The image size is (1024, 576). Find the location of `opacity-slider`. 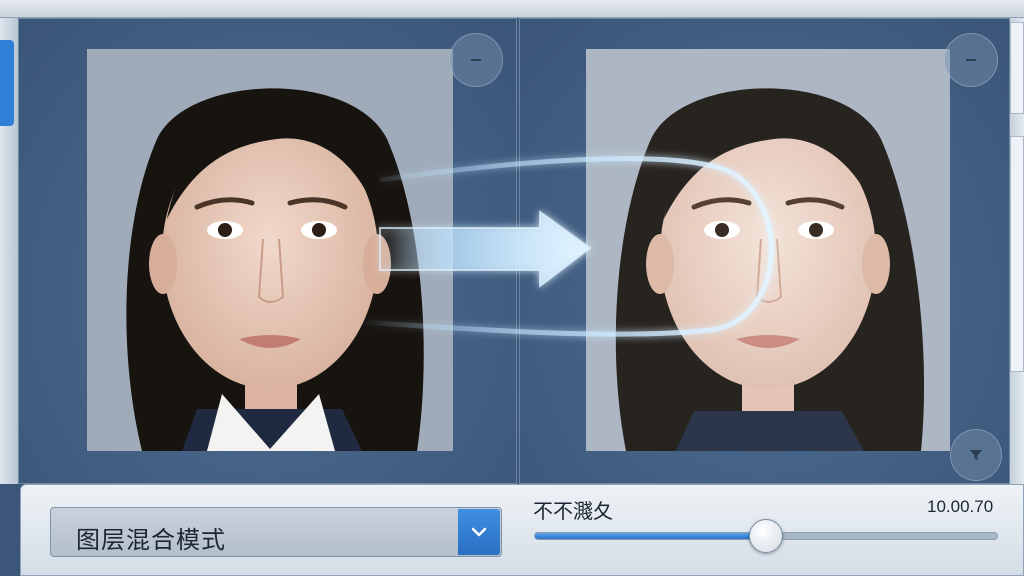

opacity-slider is located at coordinates (766, 536).